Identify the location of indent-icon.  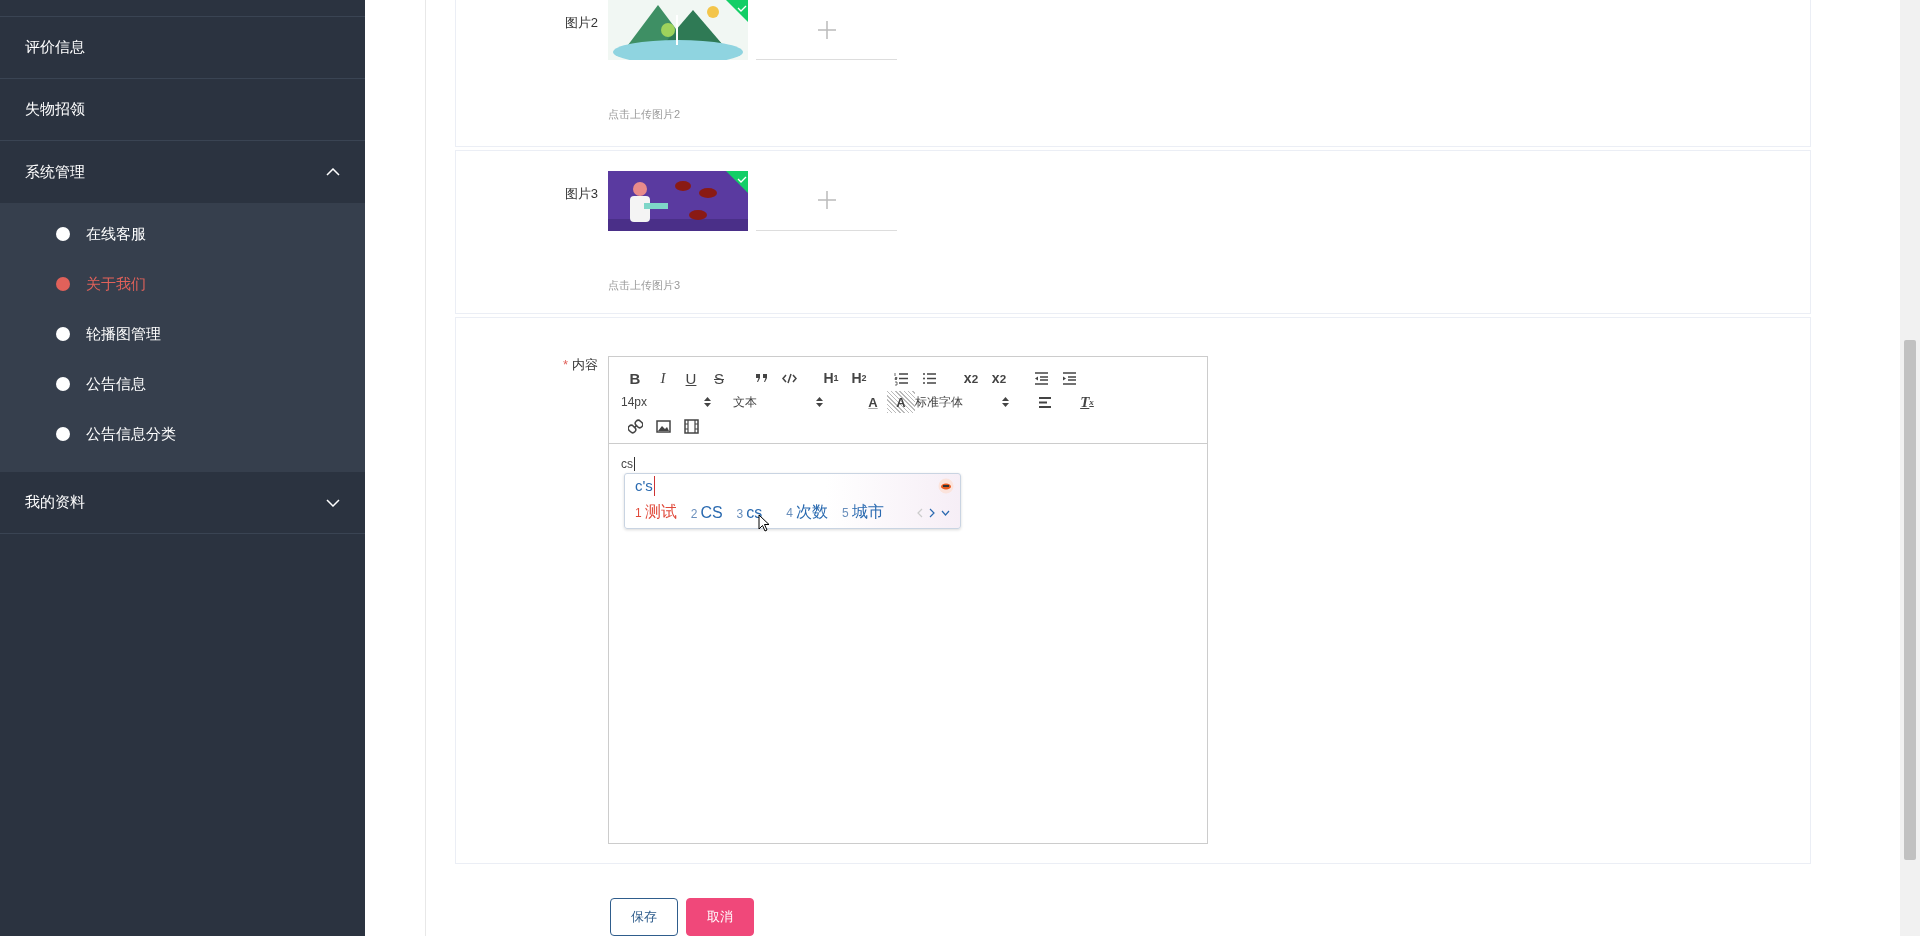
(1069, 378).